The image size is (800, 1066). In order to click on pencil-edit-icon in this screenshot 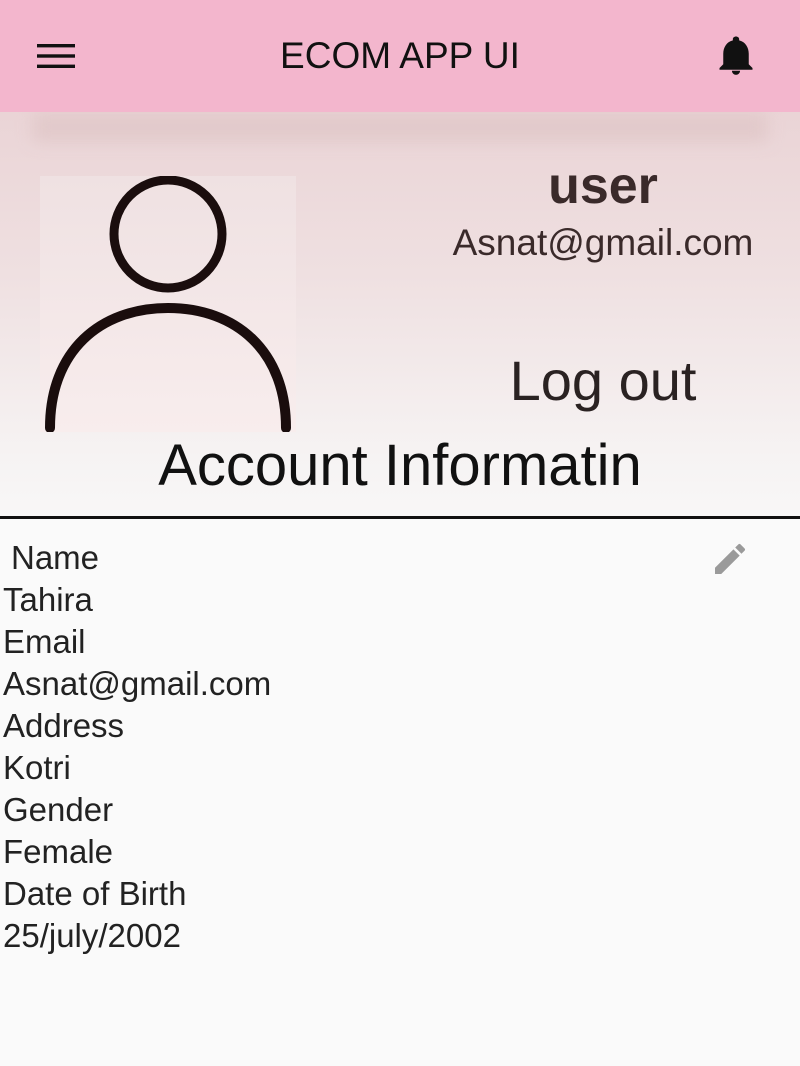, I will do `click(730, 558)`.